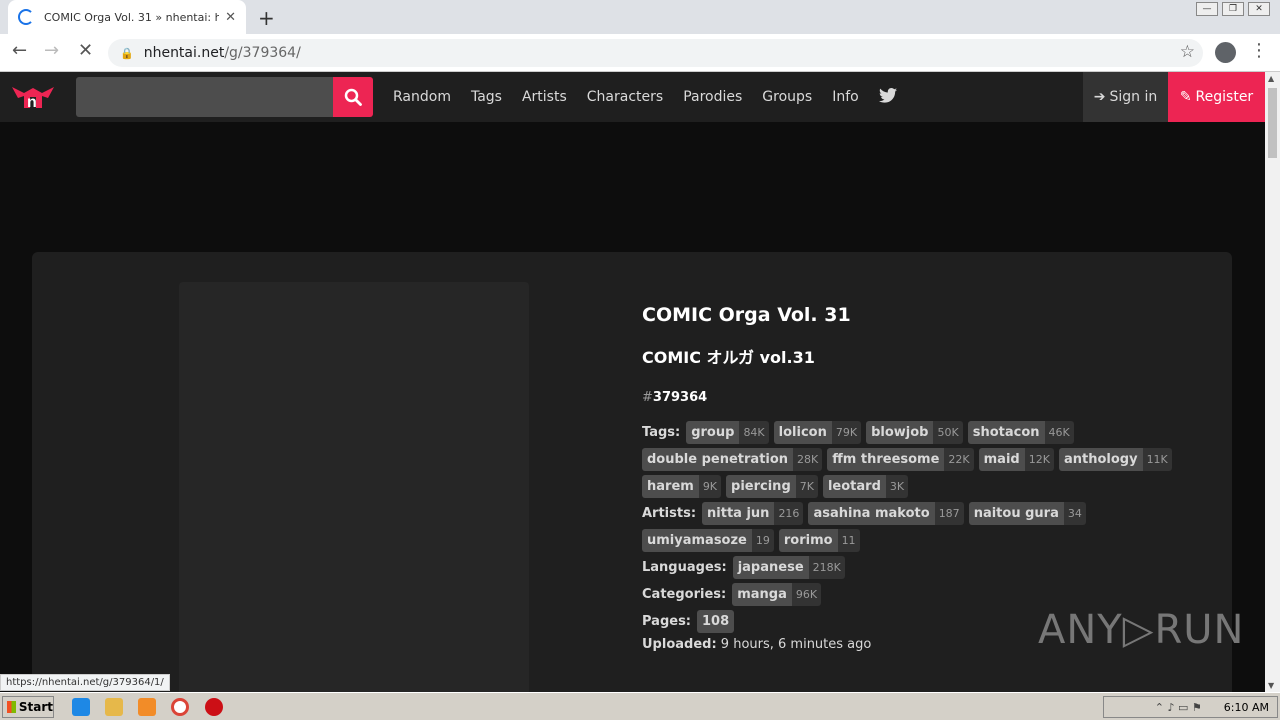 Image resolution: width=1280 pixels, height=720 pixels. I want to click on opera-icon, so click(214, 707).